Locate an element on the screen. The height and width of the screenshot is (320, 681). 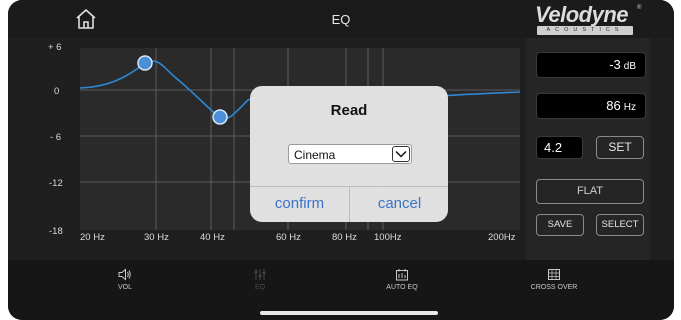
chevron-down-icon is located at coordinates (401, 154).